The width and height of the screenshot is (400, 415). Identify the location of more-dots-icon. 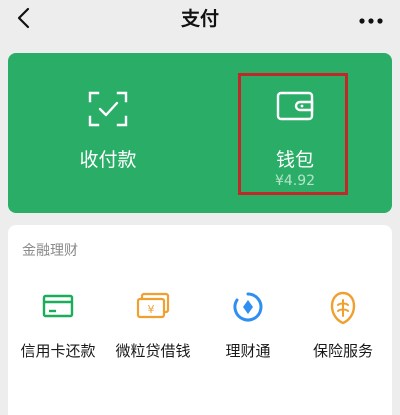
(371, 19).